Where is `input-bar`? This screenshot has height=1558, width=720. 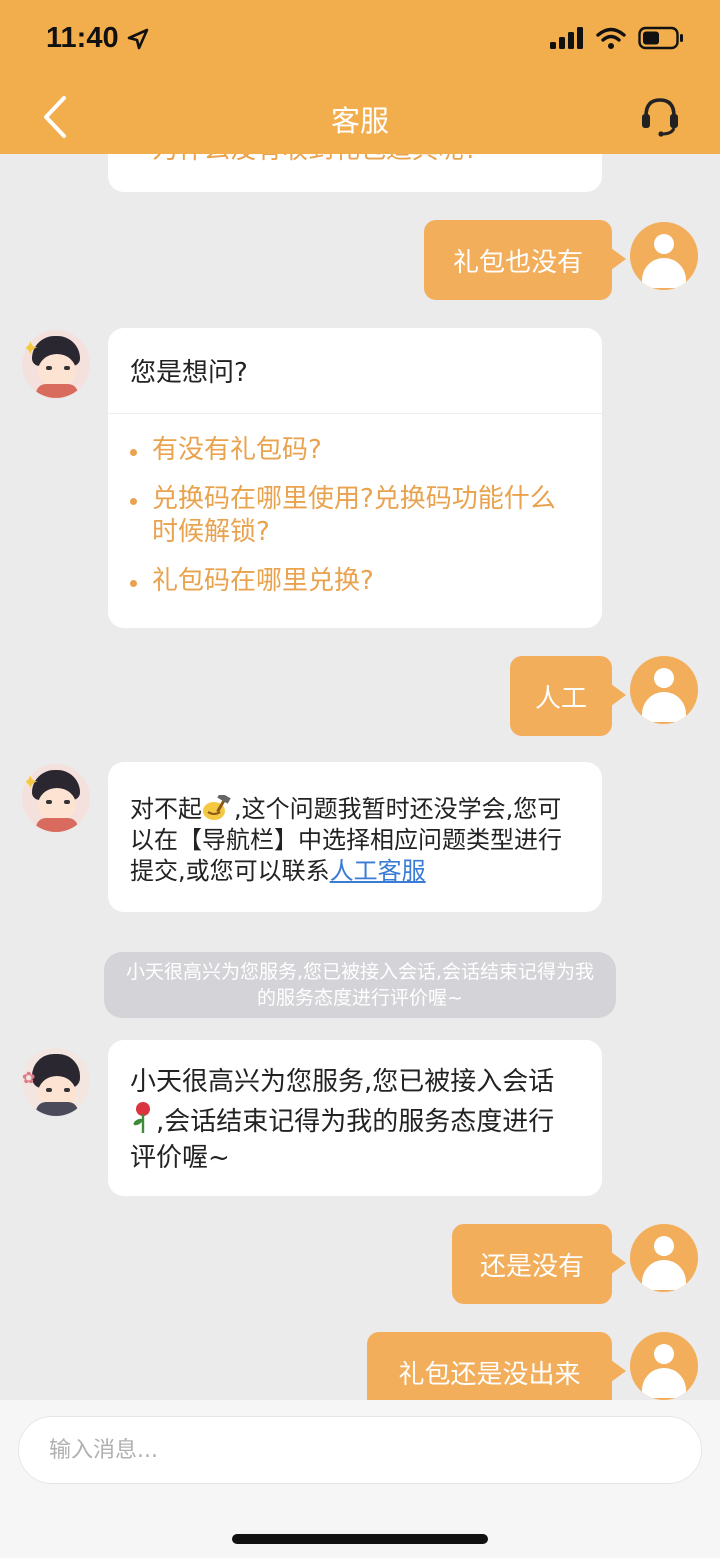
input-bar is located at coordinates (360, 1479).